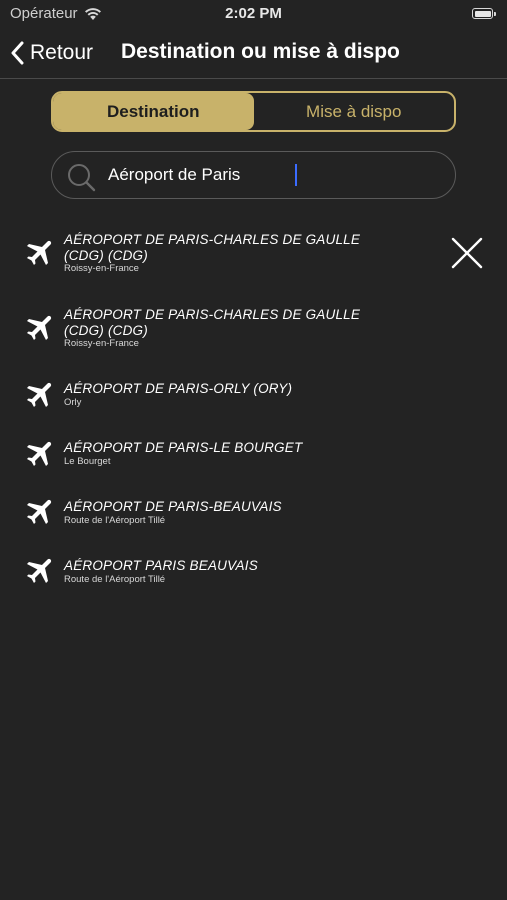 The width and height of the screenshot is (507, 900). What do you see at coordinates (260, 51) in the screenshot?
I see `page-title: Destination ou mise à dispo` at bounding box center [260, 51].